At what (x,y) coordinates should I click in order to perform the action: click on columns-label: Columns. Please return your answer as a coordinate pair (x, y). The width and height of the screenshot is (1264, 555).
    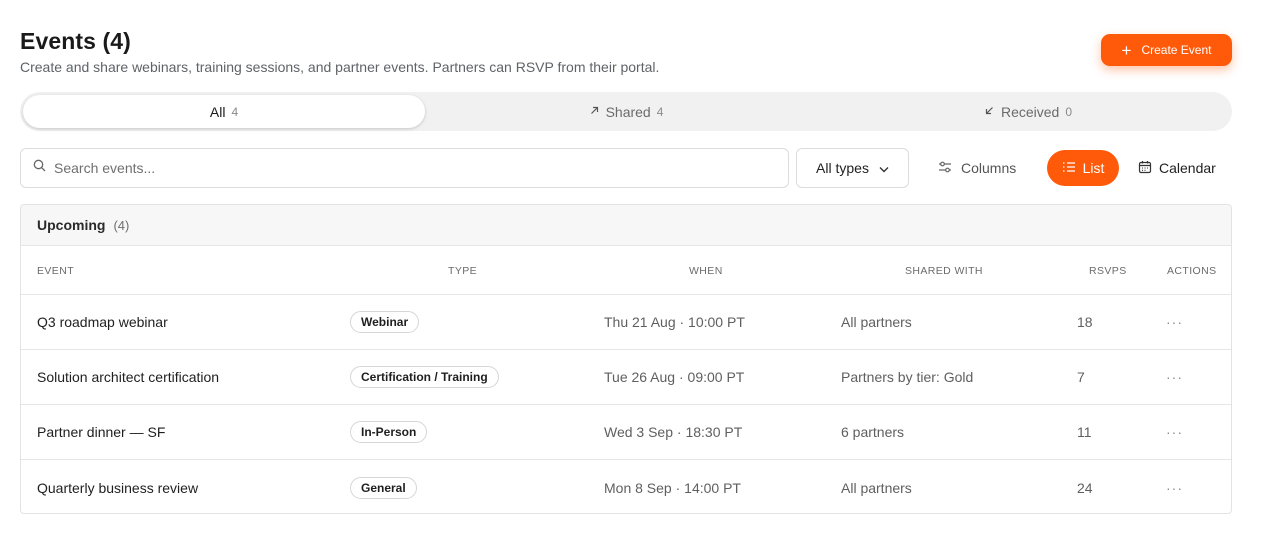
    Looking at the image, I should click on (989, 168).